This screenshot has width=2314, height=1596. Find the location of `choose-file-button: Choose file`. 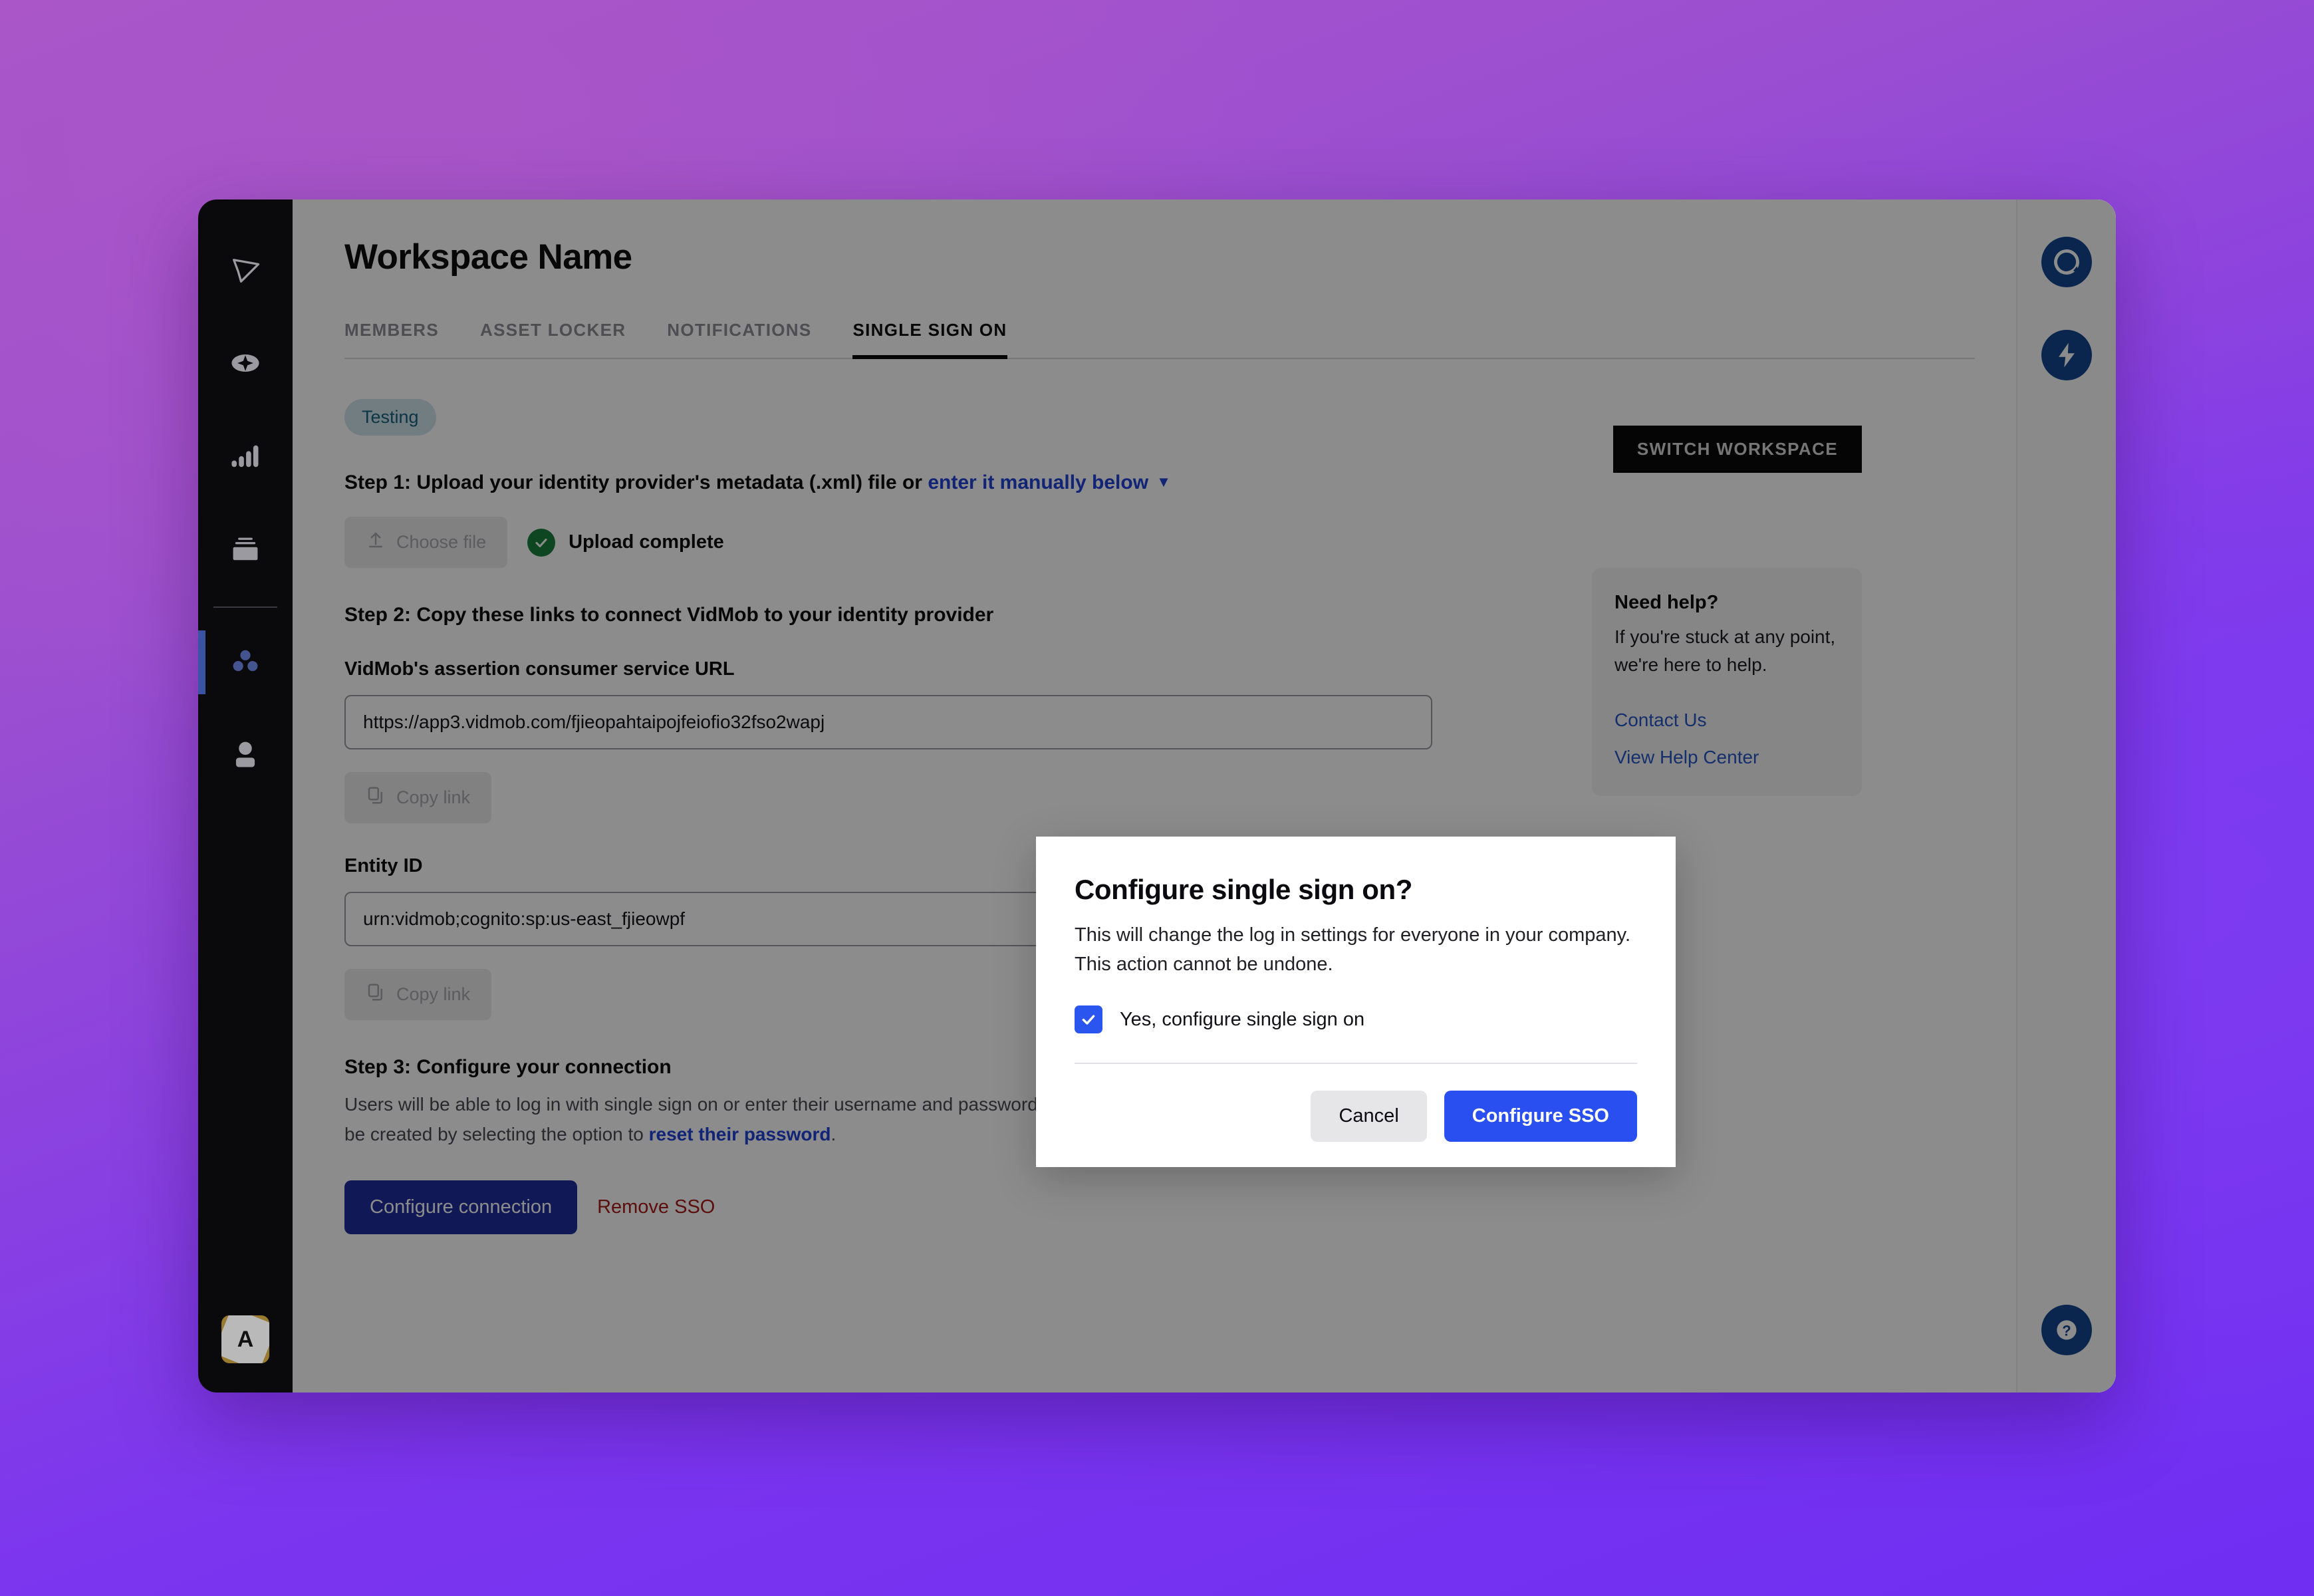

choose-file-button: Choose file is located at coordinates (426, 542).